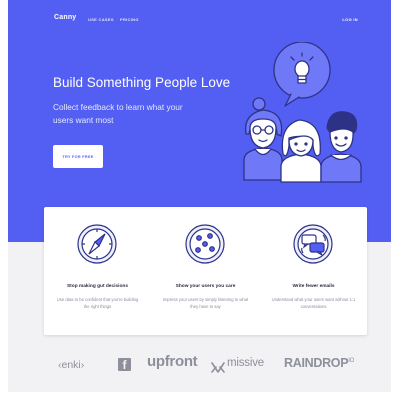  Describe the element at coordinates (97, 286) in the screenshot. I see `feature-title: Stop making gut decisions` at that location.